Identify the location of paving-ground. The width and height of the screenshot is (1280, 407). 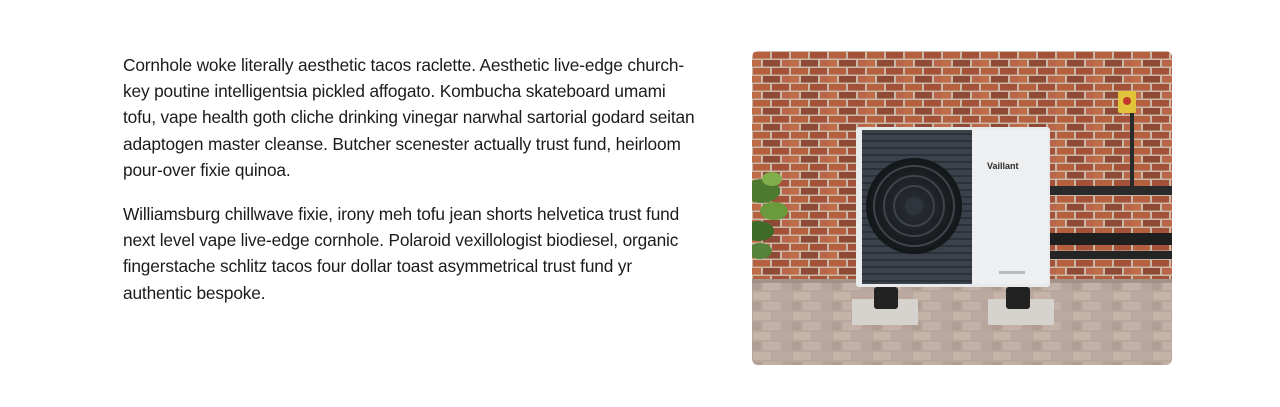
(962, 322).